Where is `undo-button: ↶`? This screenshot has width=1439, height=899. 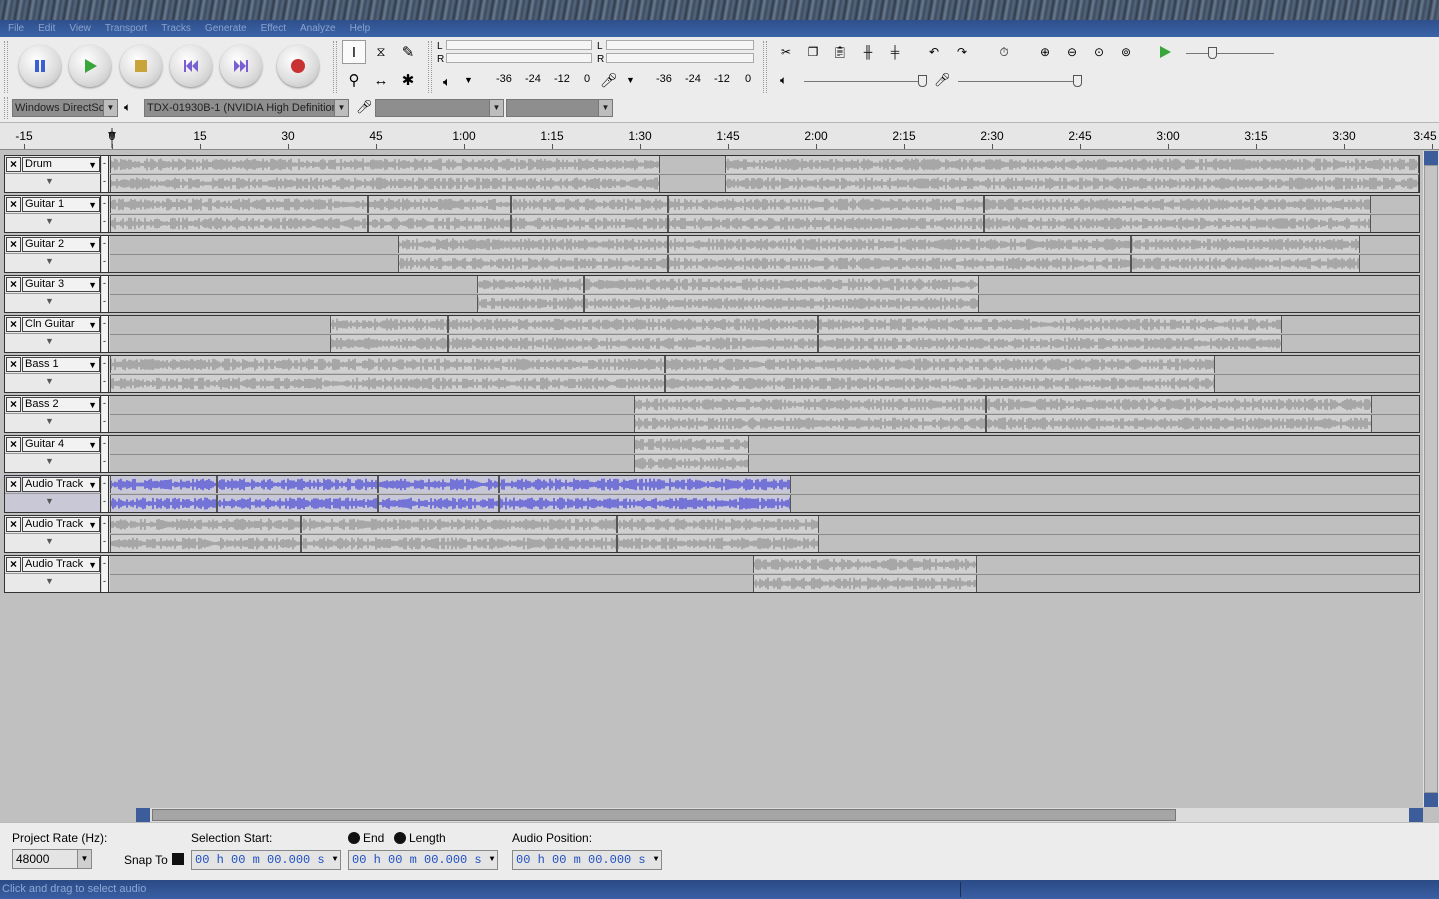 undo-button: ↶ is located at coordinates (934, 52).